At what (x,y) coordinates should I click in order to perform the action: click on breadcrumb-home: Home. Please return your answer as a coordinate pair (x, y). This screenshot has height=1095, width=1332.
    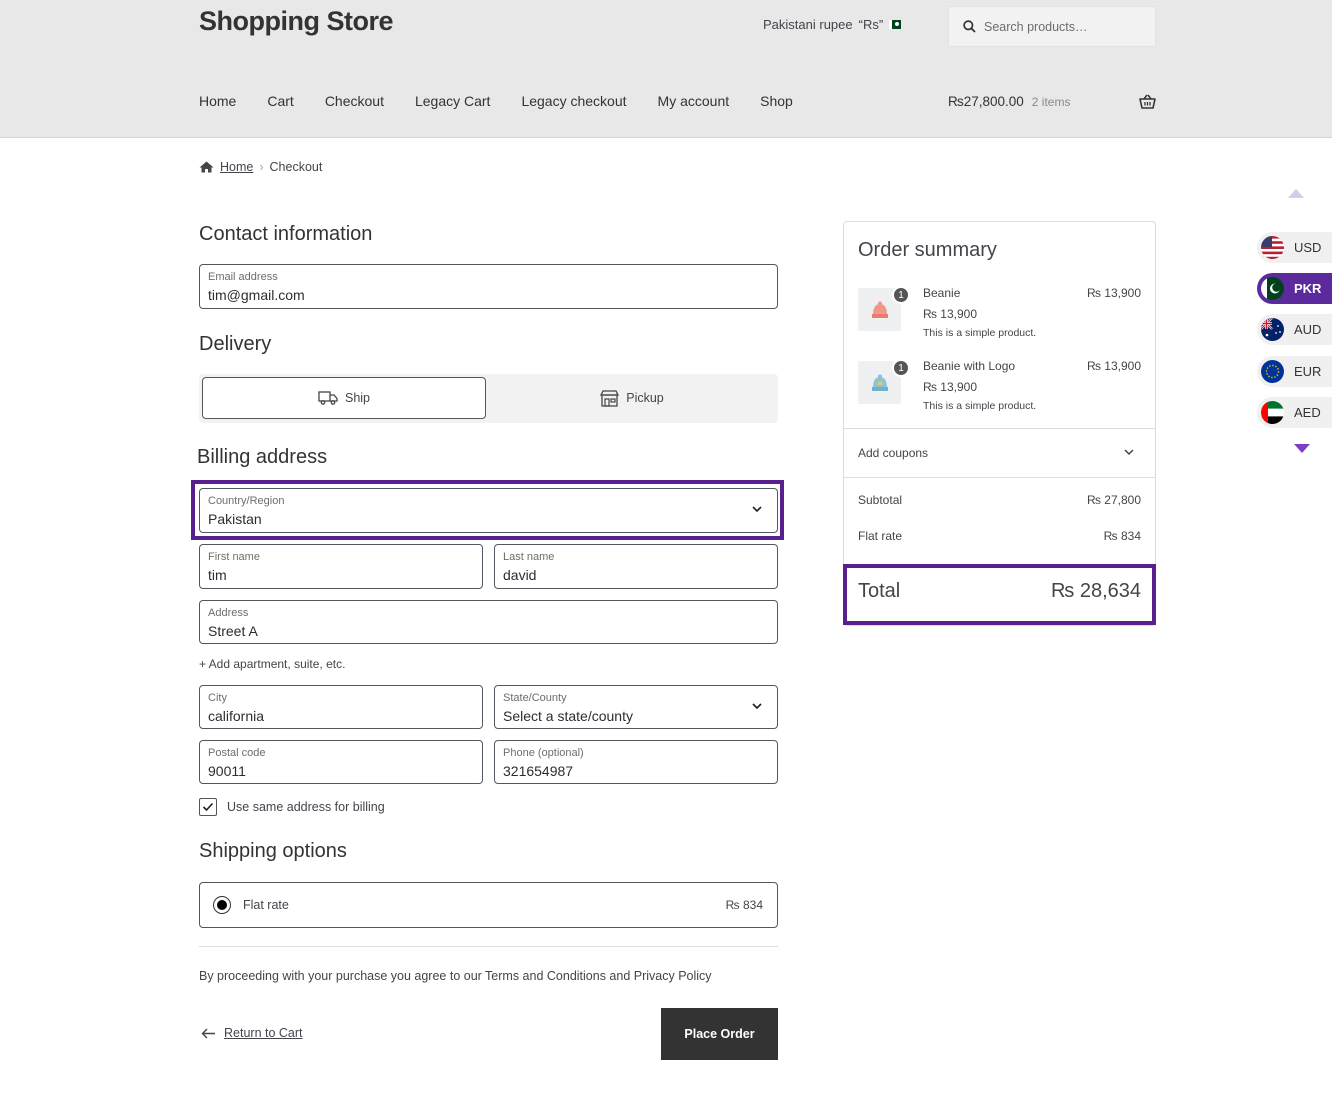
    Looking at the image, I should click on (236, 167).